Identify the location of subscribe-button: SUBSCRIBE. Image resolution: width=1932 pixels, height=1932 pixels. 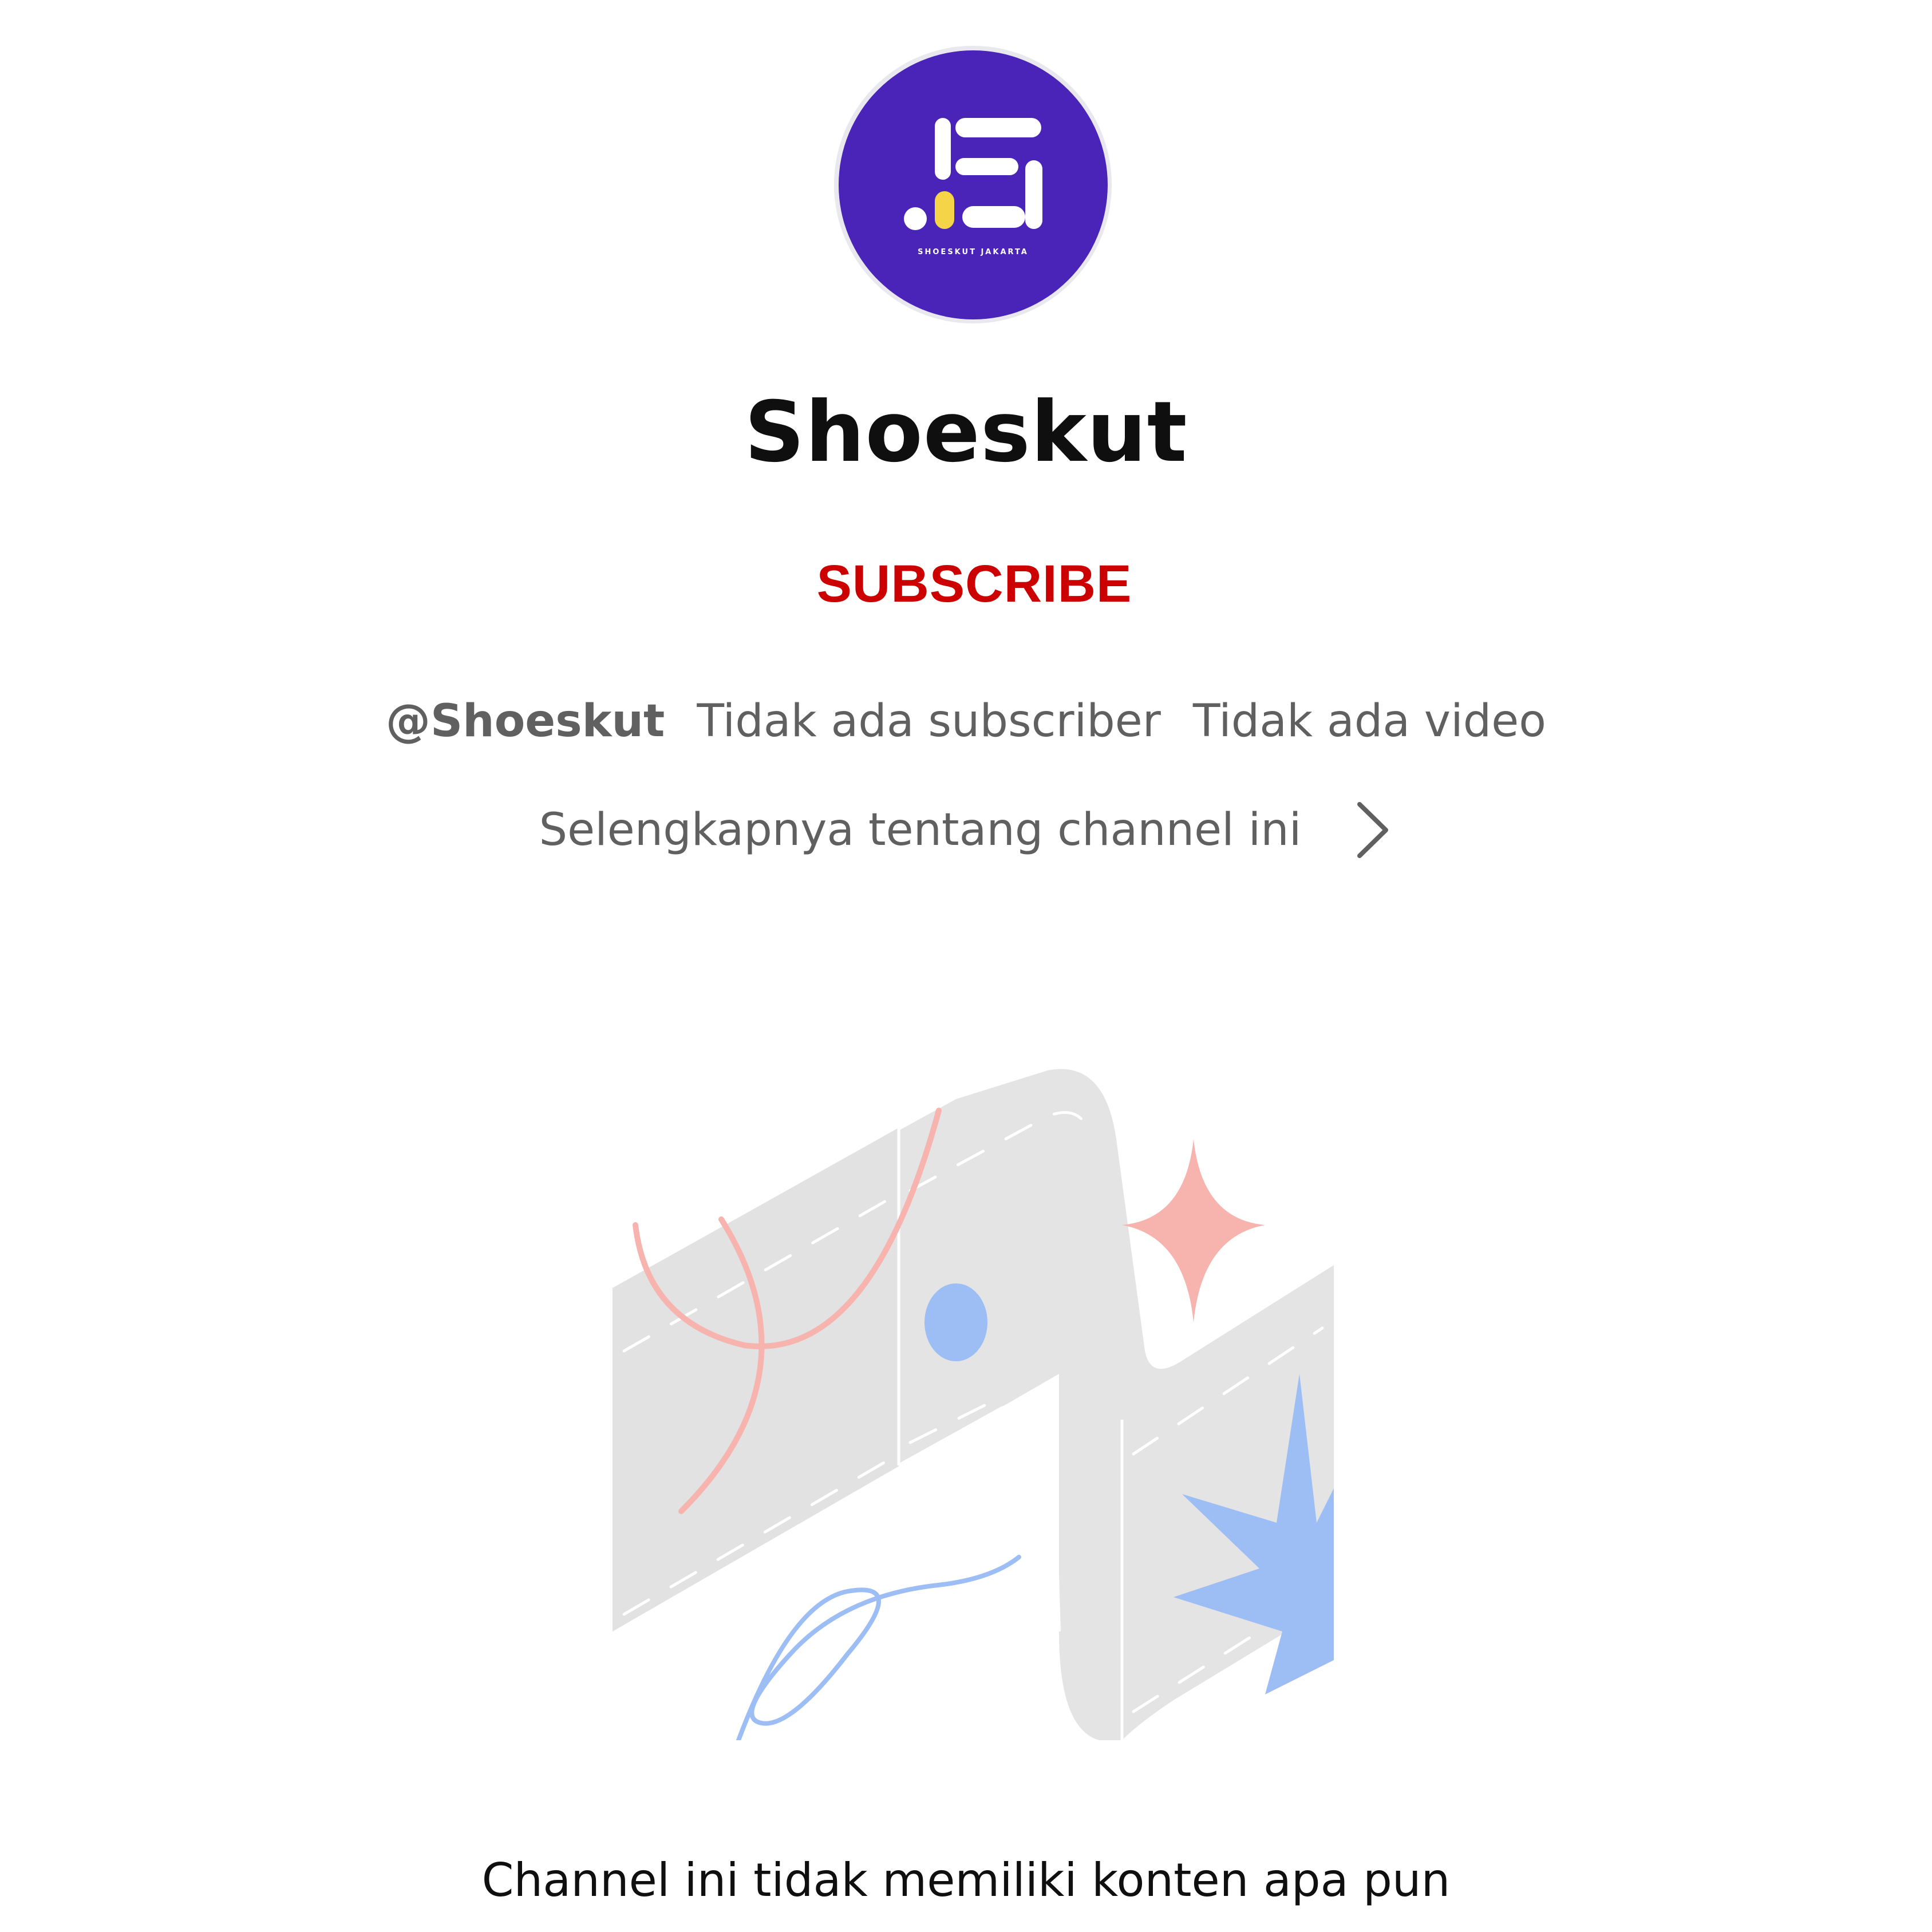
(974, 584).